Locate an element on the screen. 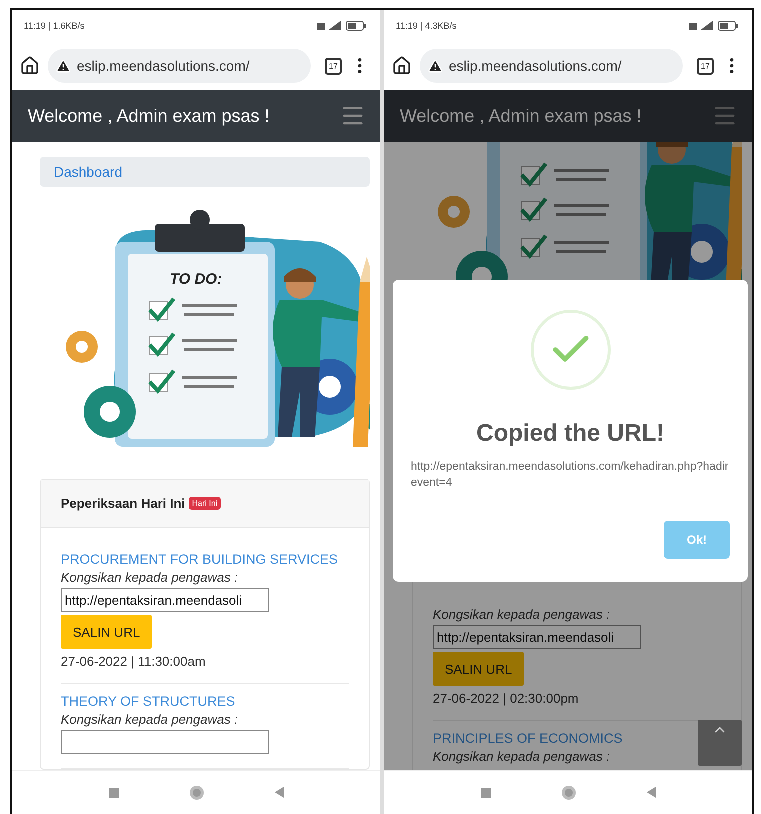  status-time: 11:19 | 1.6KB/s is located at coordinates (54, 26).